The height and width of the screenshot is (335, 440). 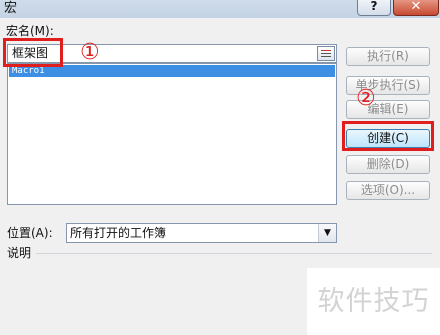 What do you see at coordinates (201, 233) in the screenshot?
I see `location-select: 所有打开的工作簿` at bounding box center [201, 233].